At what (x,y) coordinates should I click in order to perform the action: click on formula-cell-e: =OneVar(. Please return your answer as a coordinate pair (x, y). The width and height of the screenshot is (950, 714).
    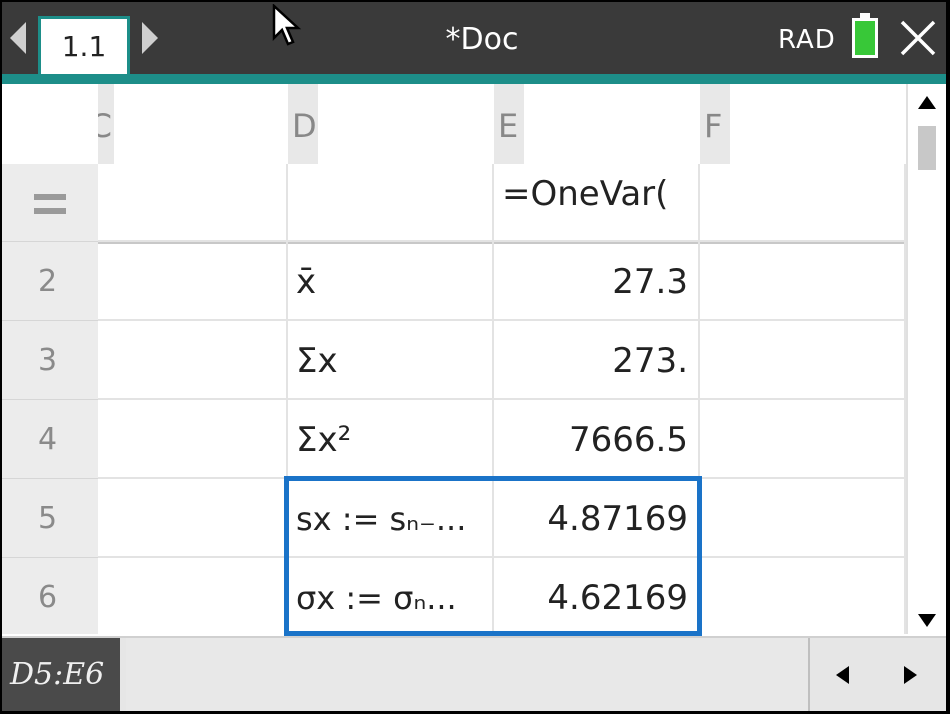
    Looking at the image, I should click on (597, 203).